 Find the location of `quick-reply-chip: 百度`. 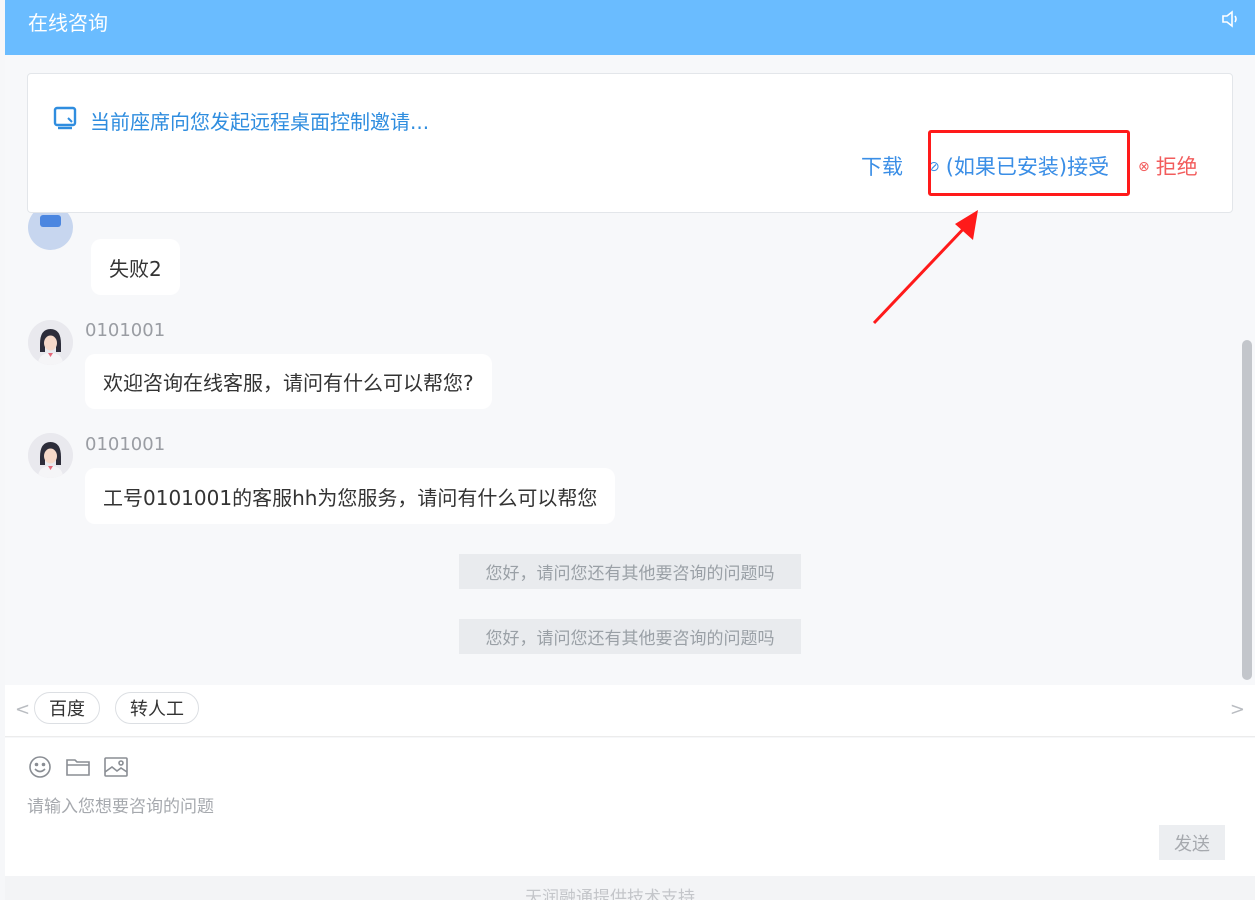

quick-reply-chip: 百度 is located at coordinates (67, 708).